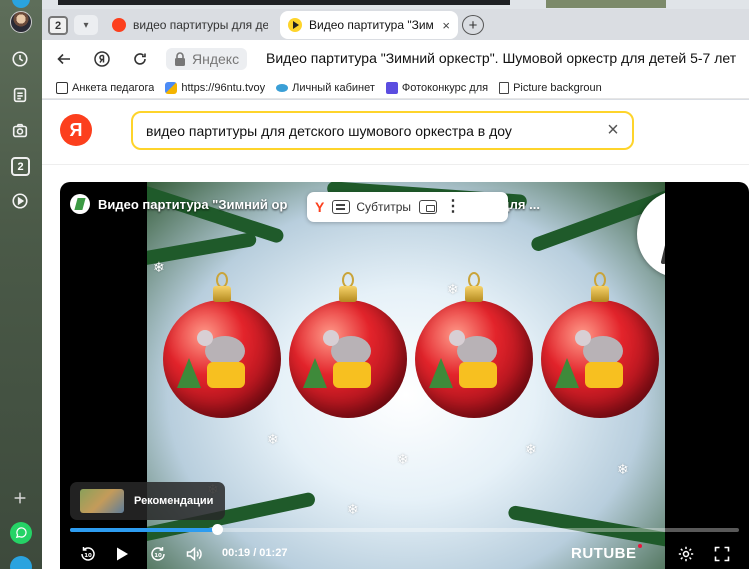  Describe the element at coordinates (722, 554) in the screenshot. I see `fullscreen-icon` at that location.